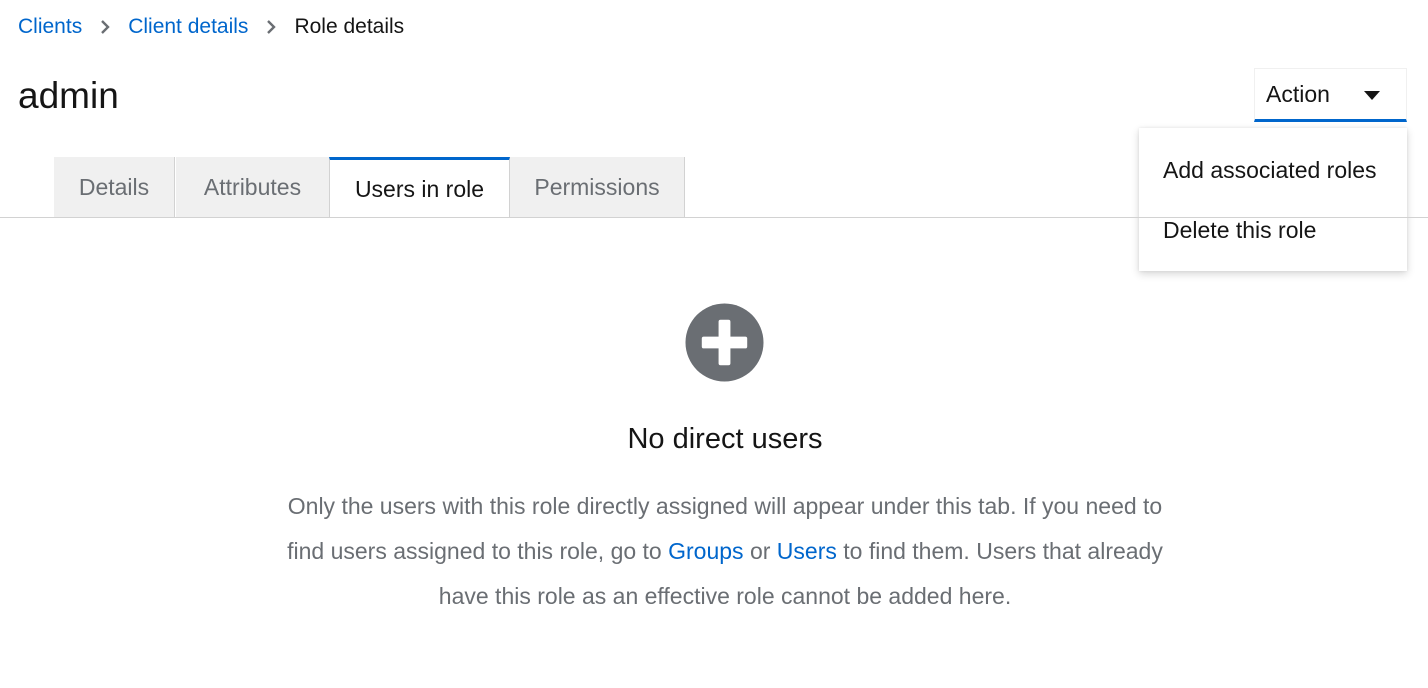  I want to click on action-dropdown-toggle: Action, so click(1330, 95).